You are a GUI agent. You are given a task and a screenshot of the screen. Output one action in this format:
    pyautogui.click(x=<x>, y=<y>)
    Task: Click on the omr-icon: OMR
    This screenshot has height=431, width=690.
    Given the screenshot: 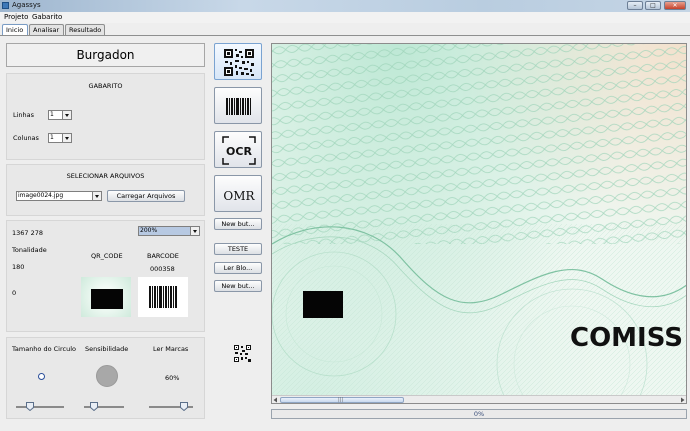 What is the action you would take?
    pyautogui.click(x=239, y=196)
    